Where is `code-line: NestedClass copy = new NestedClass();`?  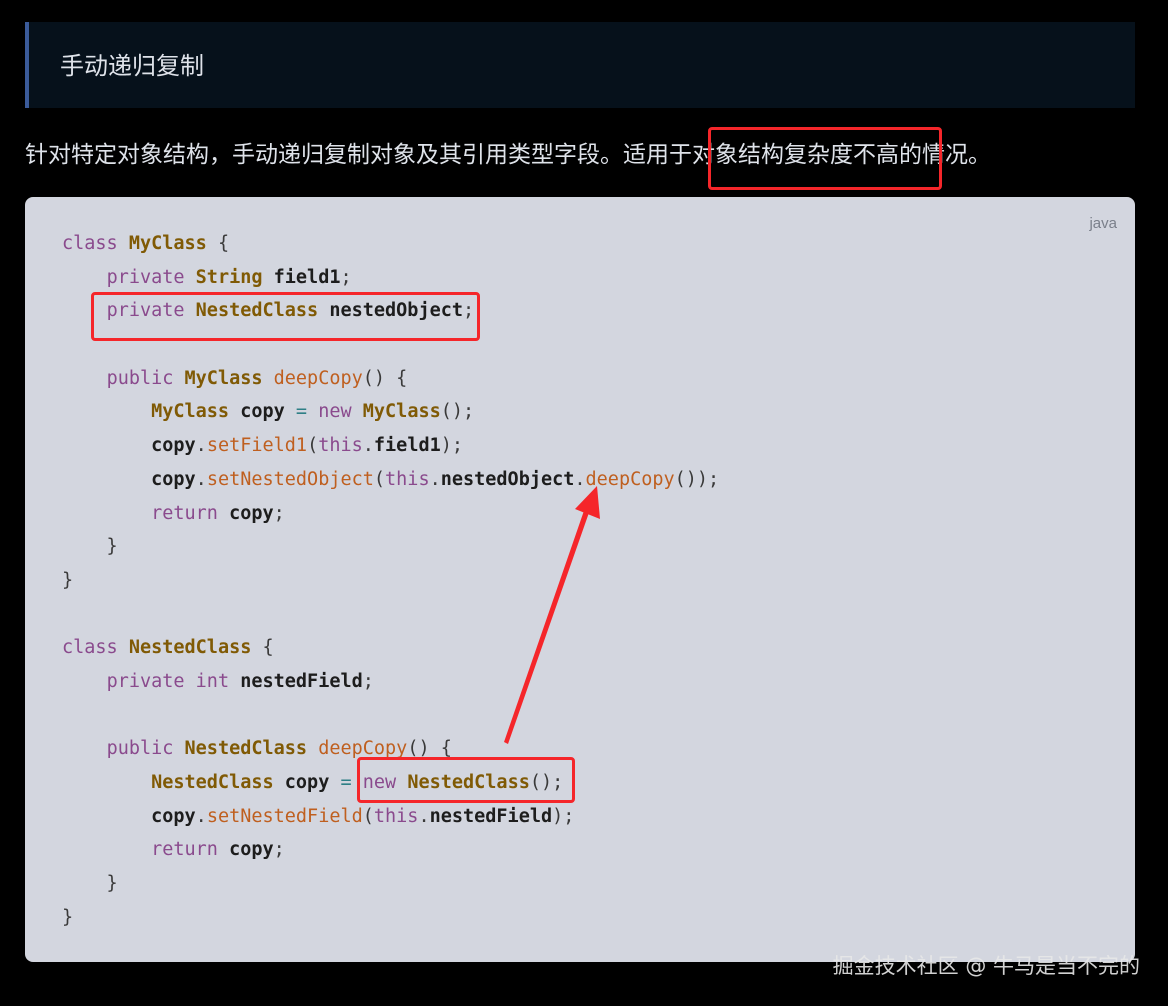
code-line: NestedClass copy = new NestedClass(); is located at coordinates (390, 783).